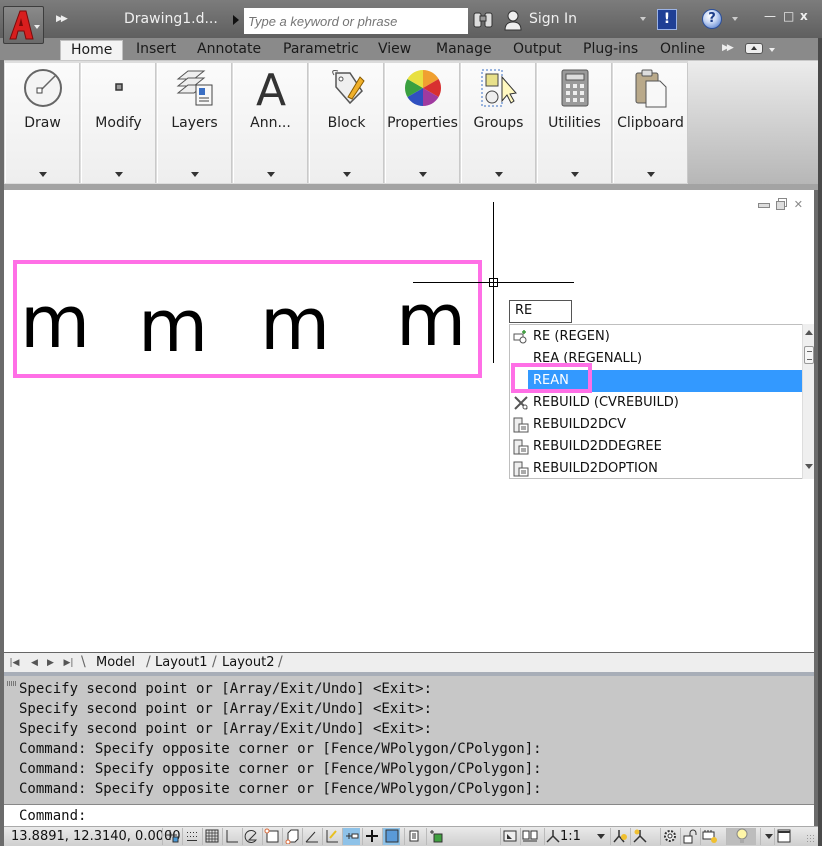 This screenshot has width=822, height=846. I want to click on autocomplete-item: RE (REGEN), so click(654, 337).